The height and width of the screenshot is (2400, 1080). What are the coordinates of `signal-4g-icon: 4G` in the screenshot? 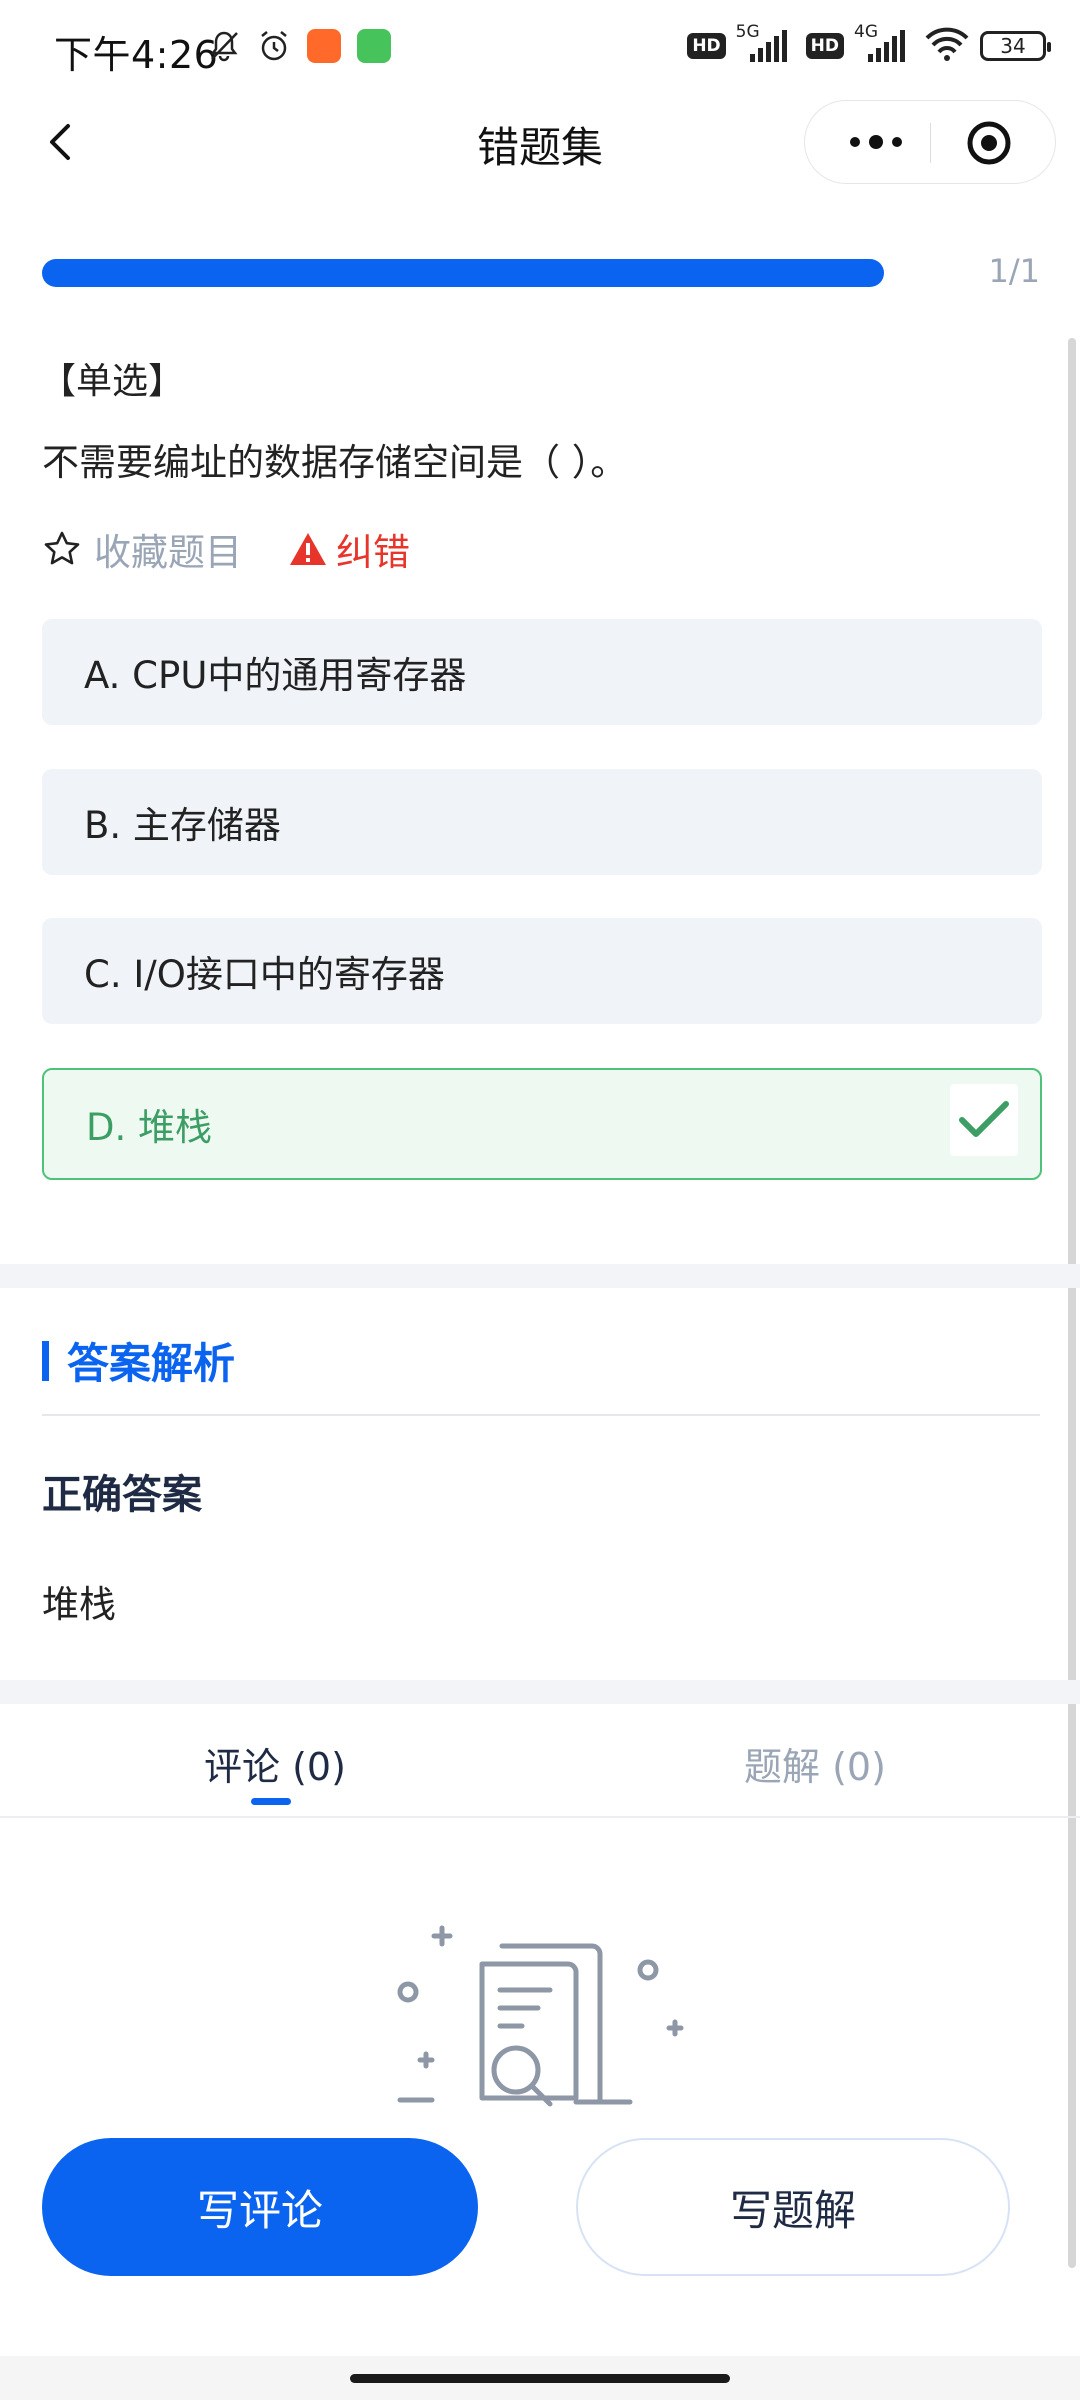 It's located at (884, 44).